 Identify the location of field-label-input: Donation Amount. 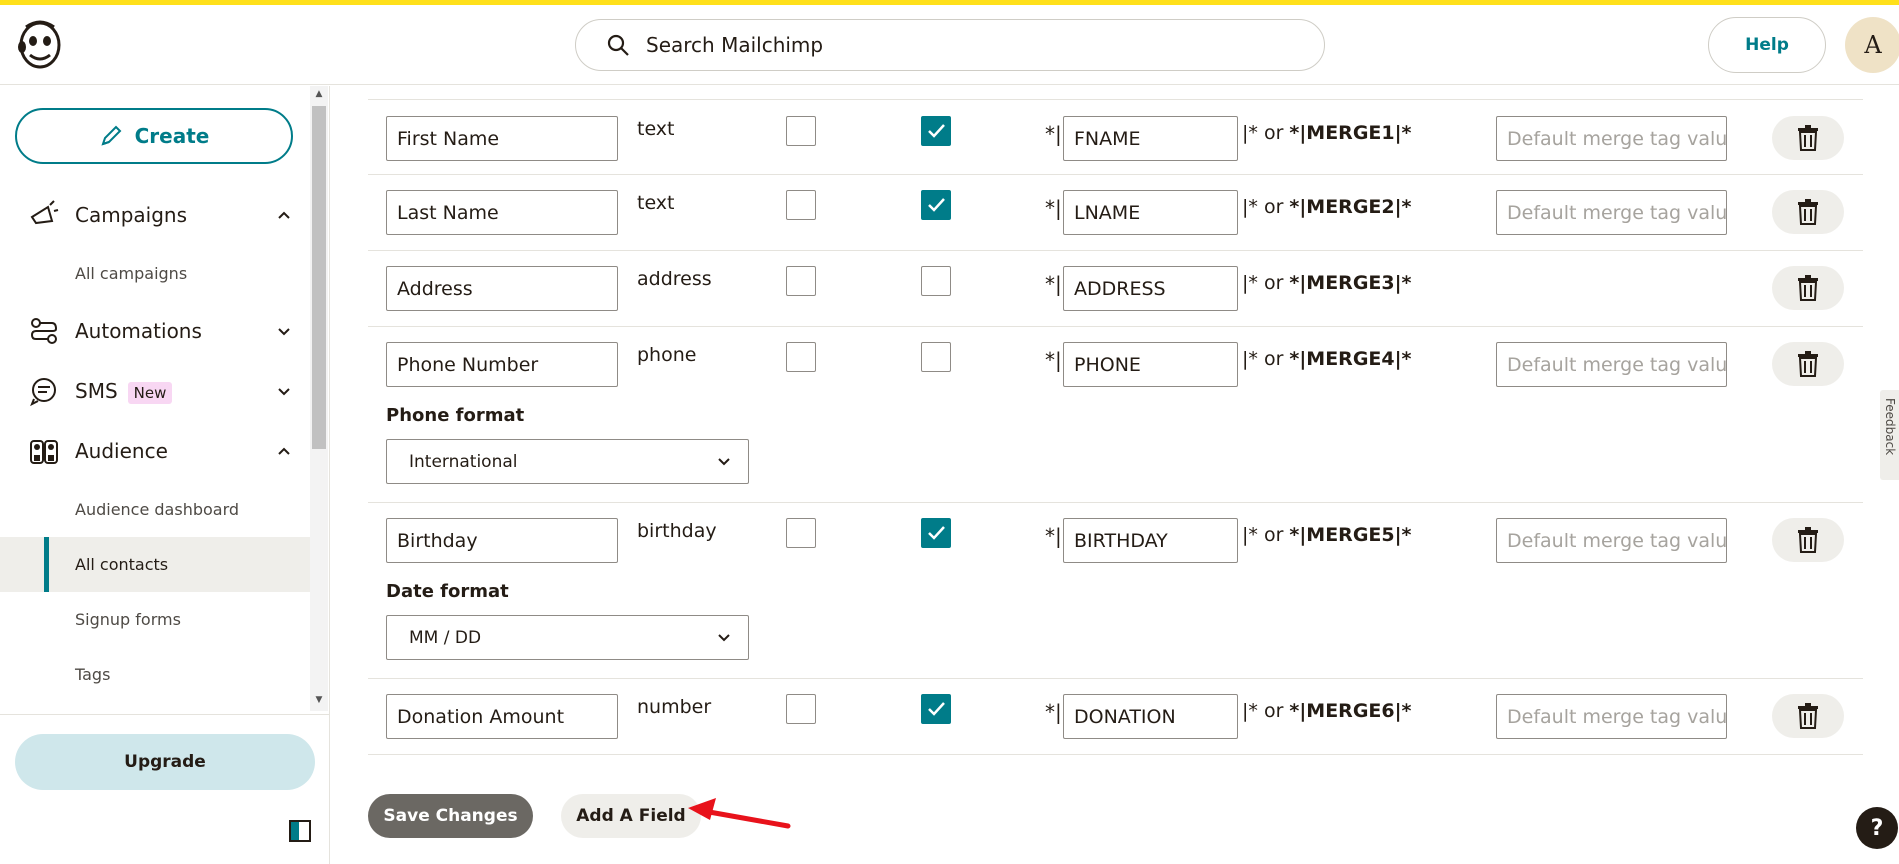
(502, 716).